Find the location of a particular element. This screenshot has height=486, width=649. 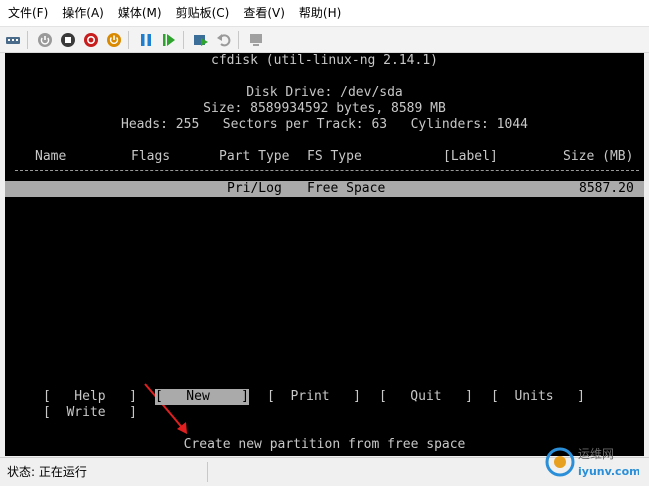

toolbar is located at coordinates (324, 40).